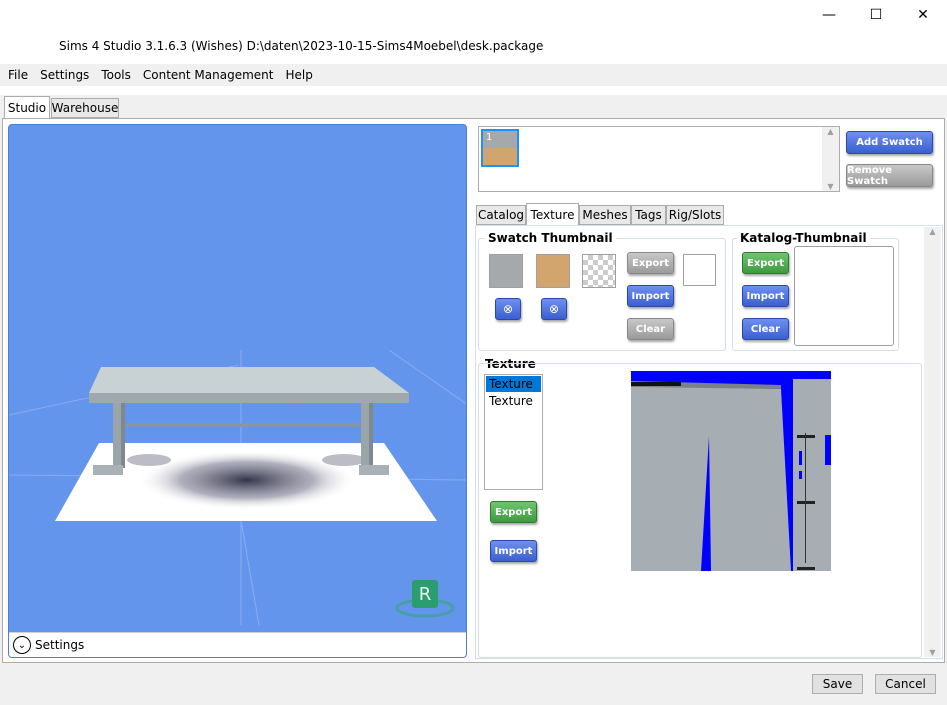 This screenshot has height=705, width=947. I want to click on swatch-export-button: Export, so click(650, 263).